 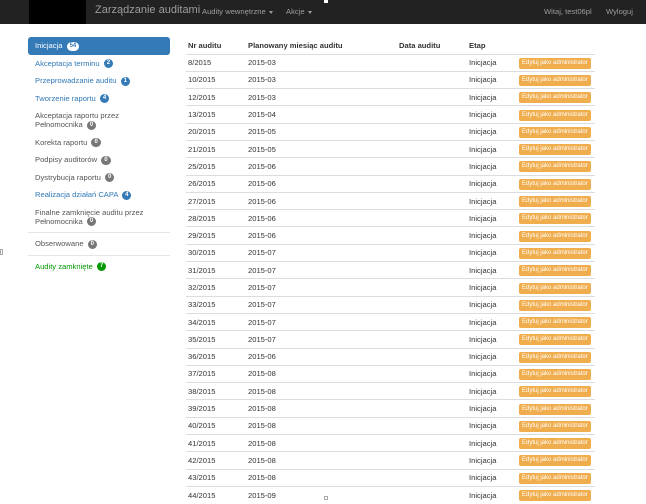 I want to click on menu-audity-wewnetrzne: Audity wewnętrzne, so click(x=237, y=11).